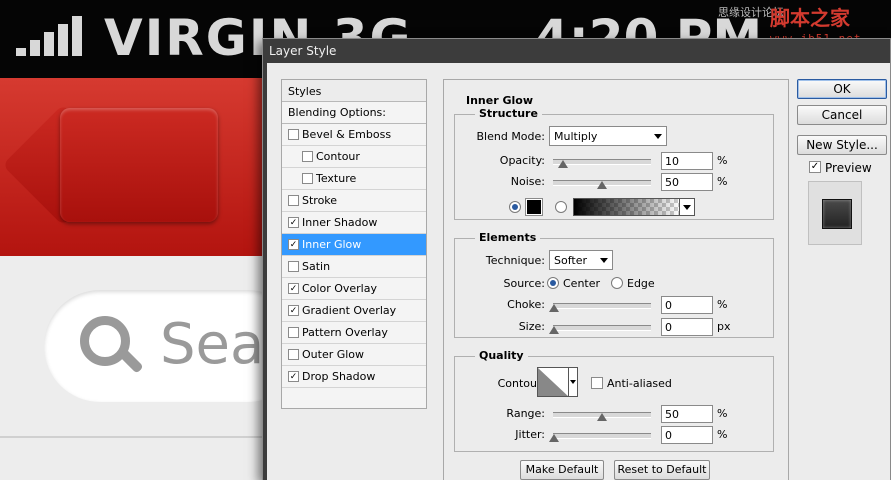  Describe the element at coordinates (554, 438) in the screenshot. I see `jitter-slider-thumb` at that location.